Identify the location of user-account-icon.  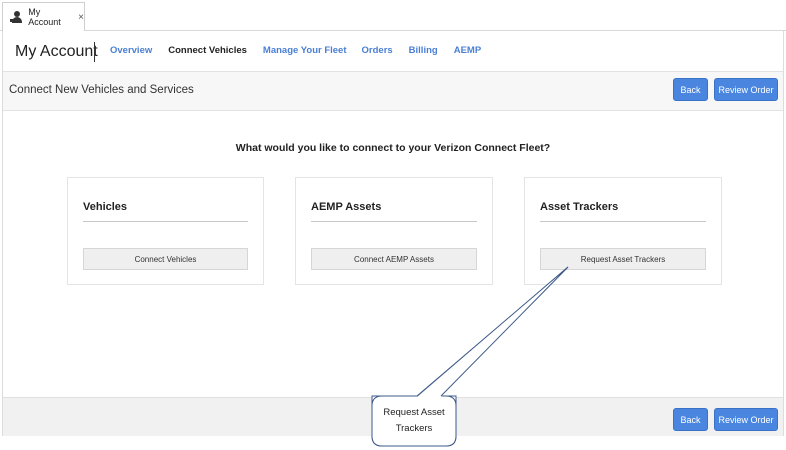
(16, 17).